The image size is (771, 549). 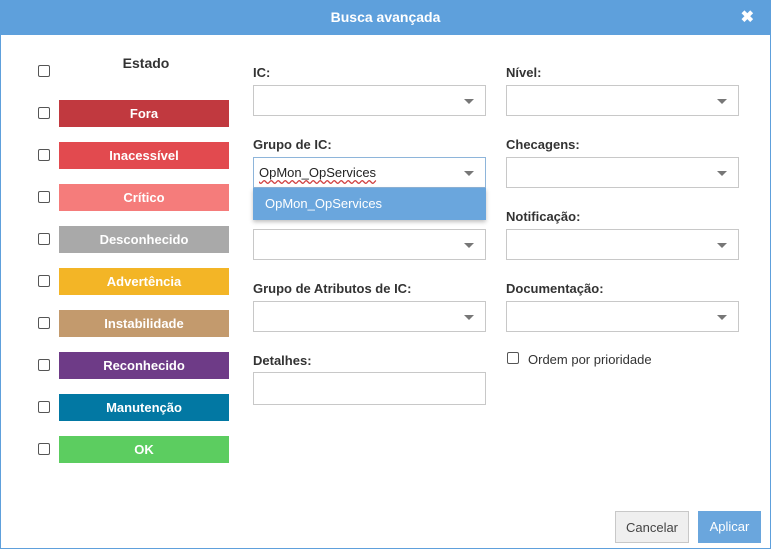 What do you see at coordinates (44, 239) in the screenshot?
I see `state-checkbox-desconhecido` at bounding box center [44, 239].